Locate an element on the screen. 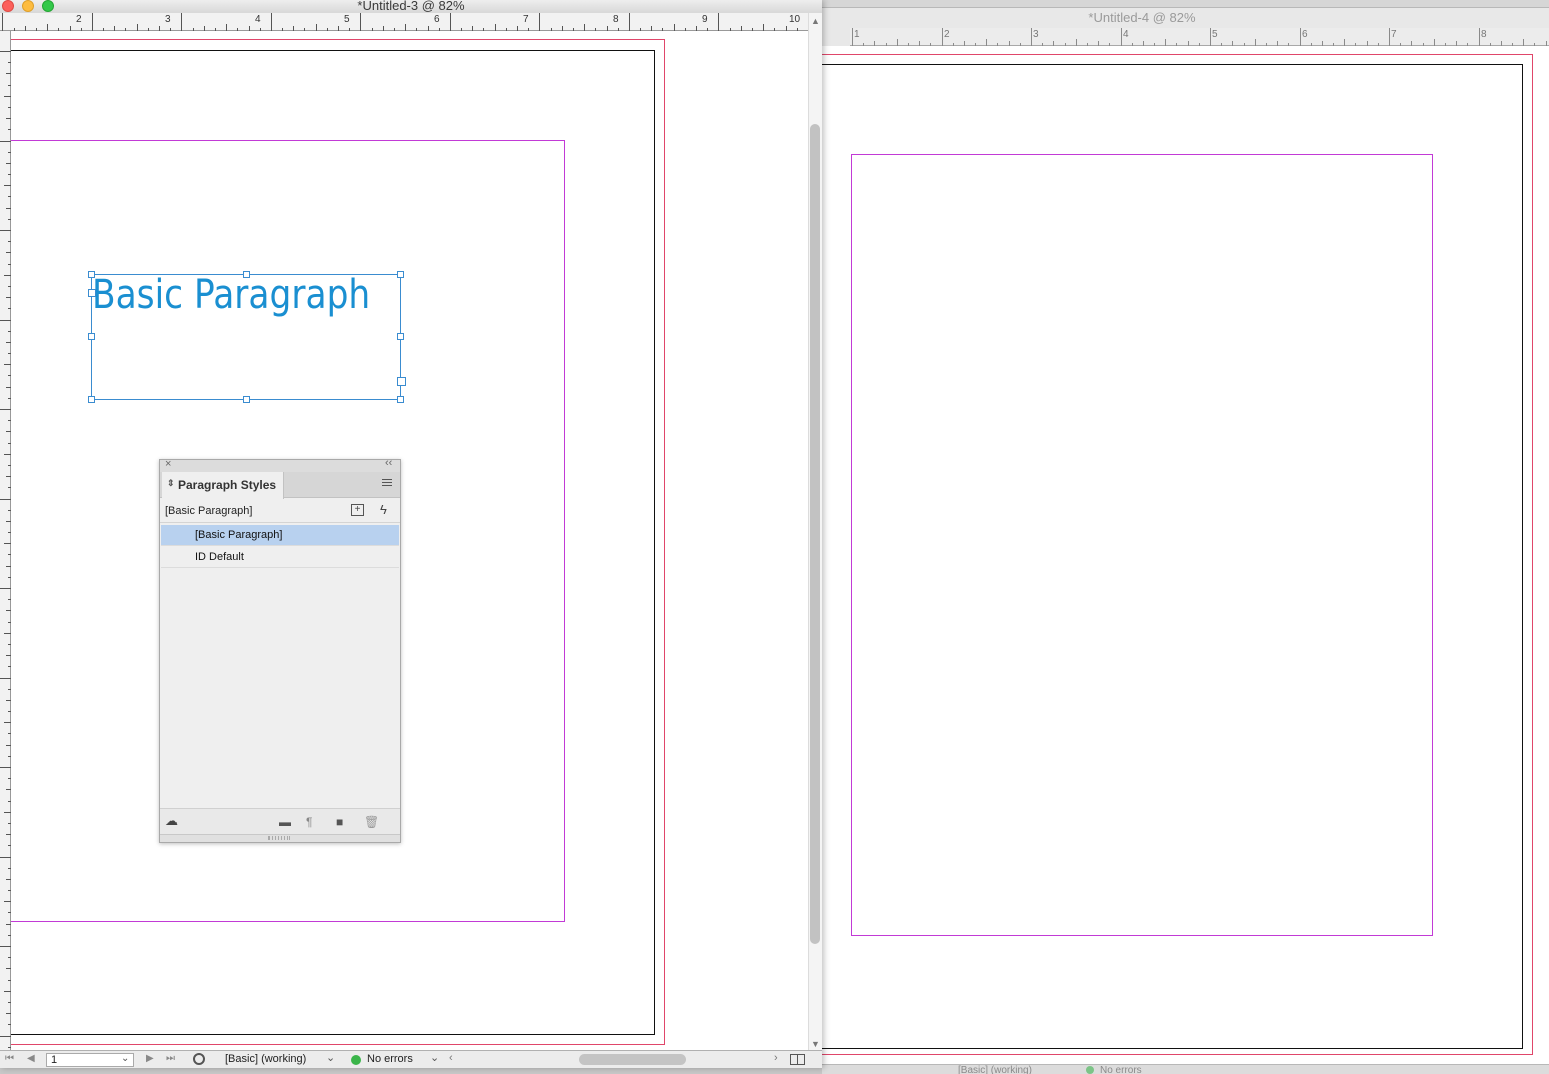  ruler-label: 1 is located at coordinates (857, 34).